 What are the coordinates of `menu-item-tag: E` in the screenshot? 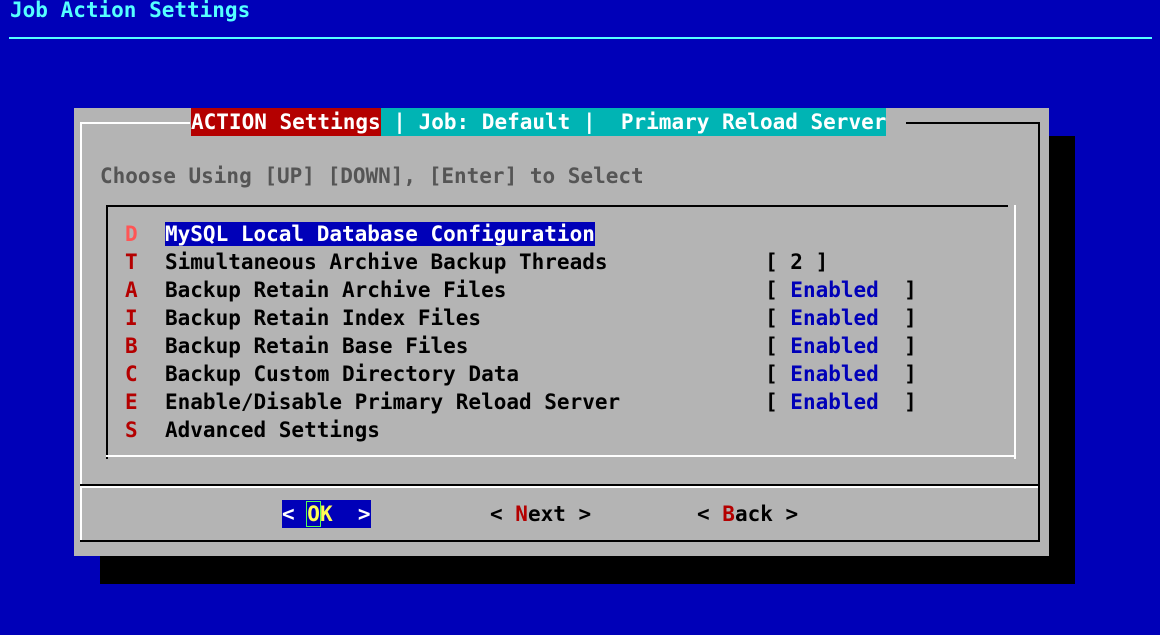 It's located at (131, 402).